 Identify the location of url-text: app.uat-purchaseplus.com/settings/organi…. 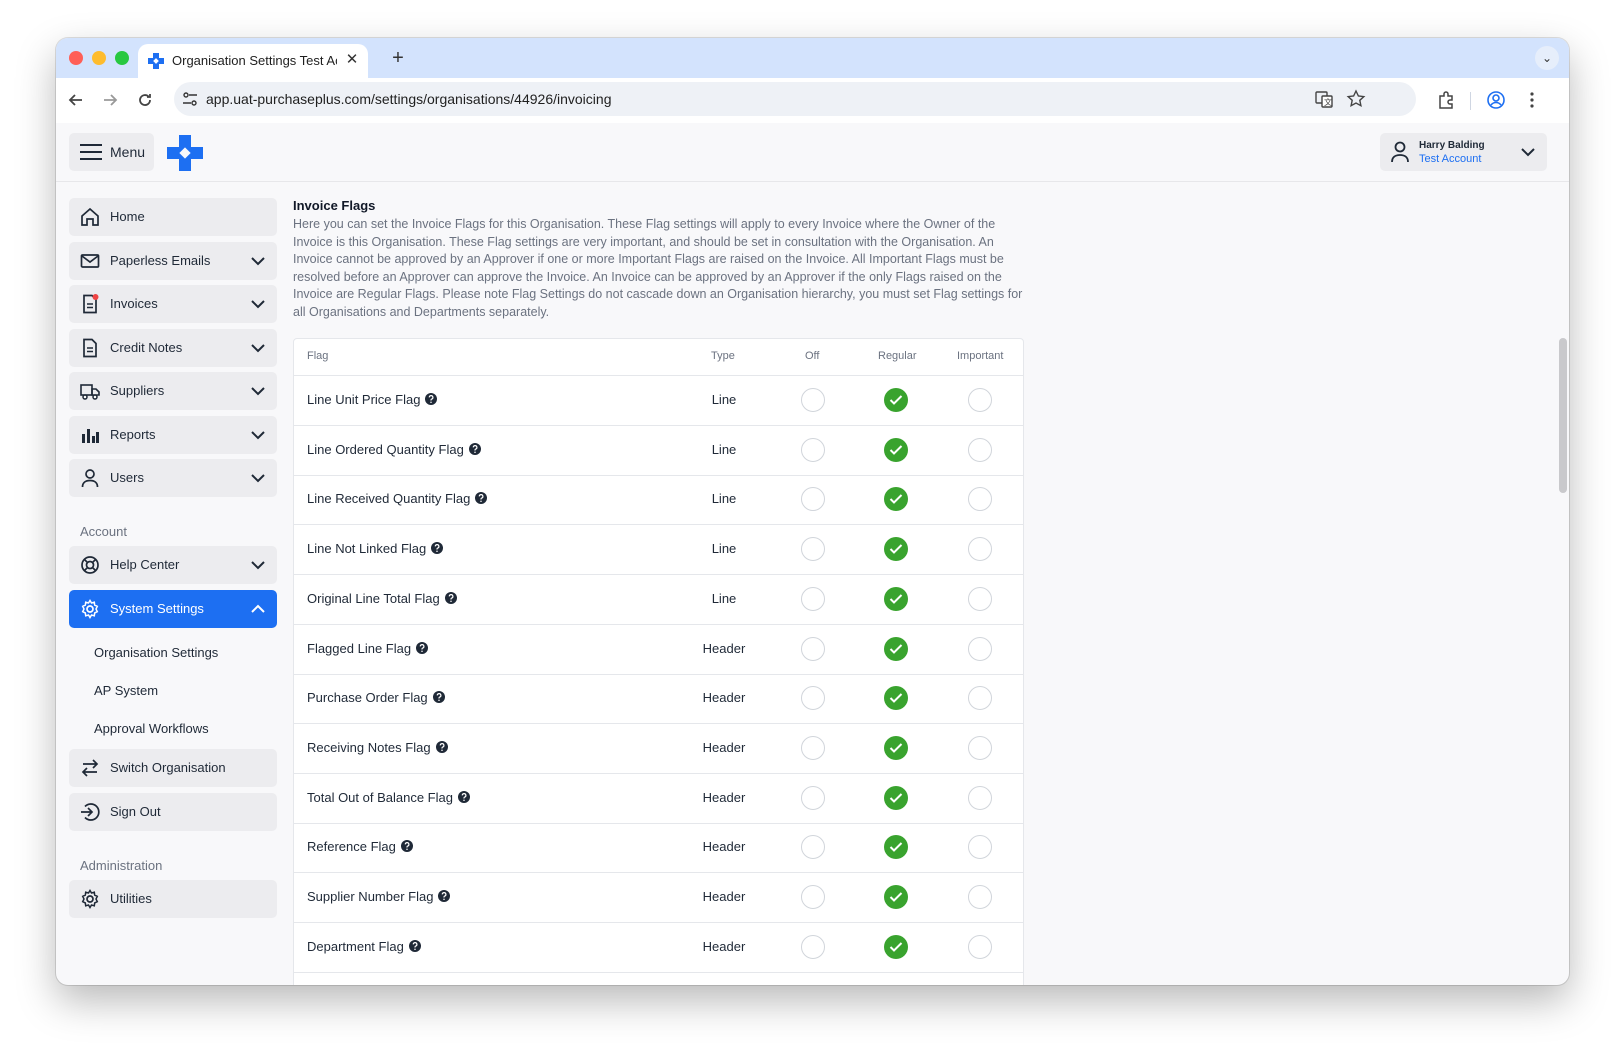
(408, 99).